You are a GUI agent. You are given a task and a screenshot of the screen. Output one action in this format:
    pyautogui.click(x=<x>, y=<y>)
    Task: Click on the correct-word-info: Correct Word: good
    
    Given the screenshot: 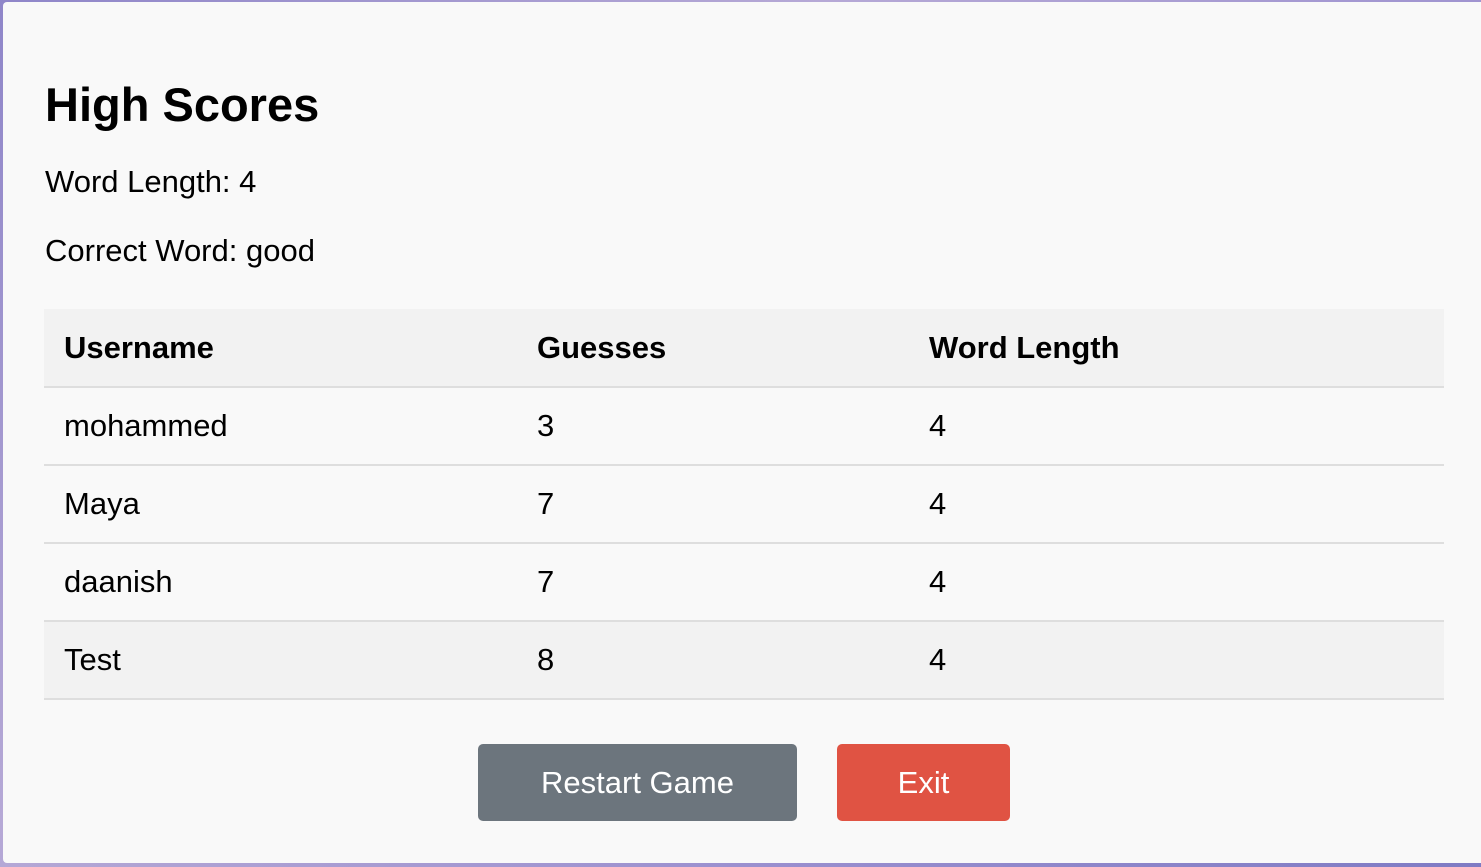 What is the action you would take?
    pyautogui.click(x=180, y=251)
    